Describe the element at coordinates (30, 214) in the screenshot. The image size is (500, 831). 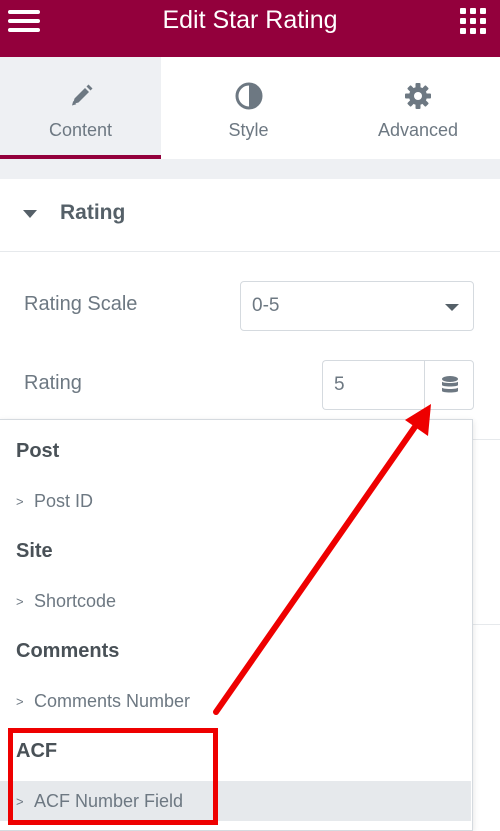
I see `caret-down-icon` at that location.